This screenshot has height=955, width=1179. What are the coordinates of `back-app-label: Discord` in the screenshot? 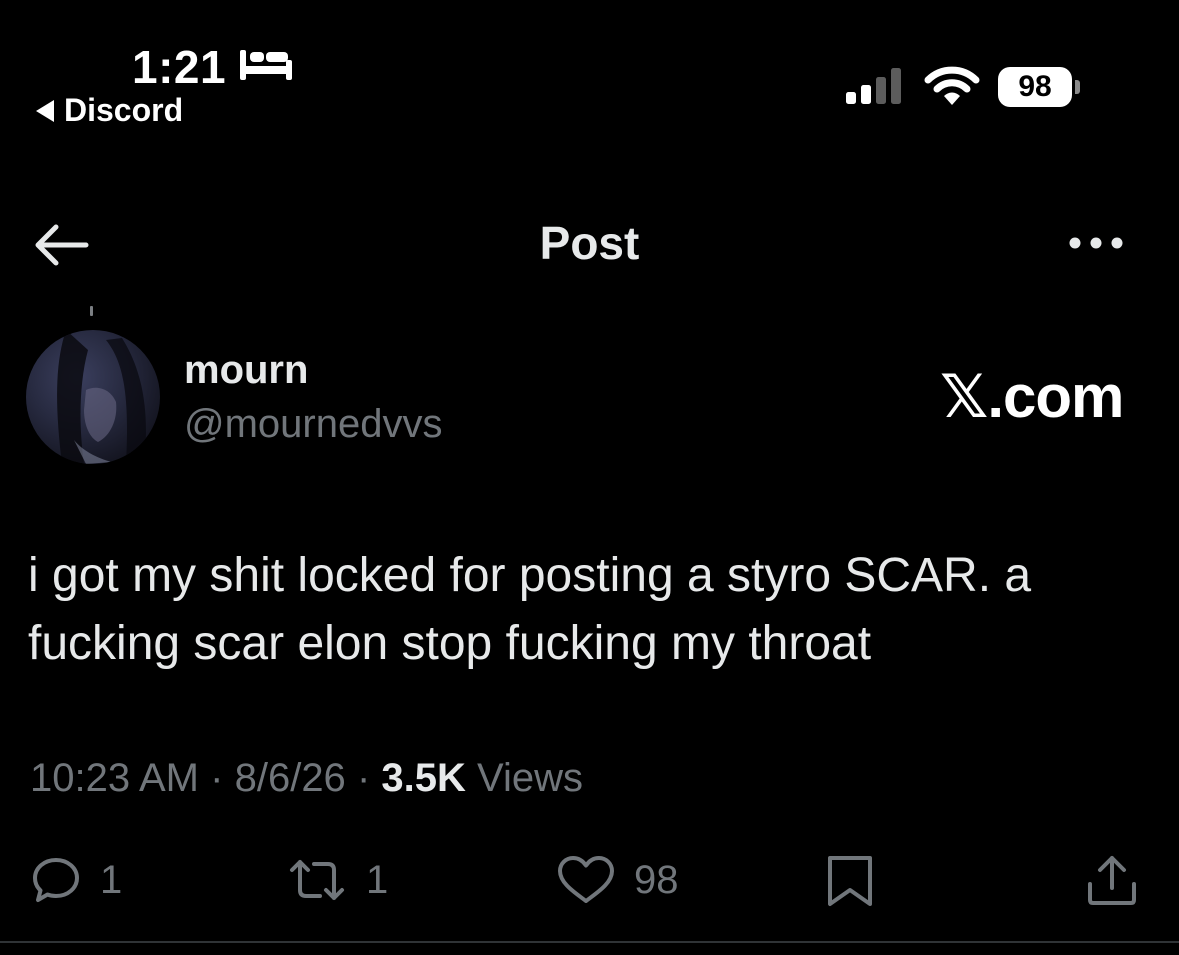 It's located at (124, 110).